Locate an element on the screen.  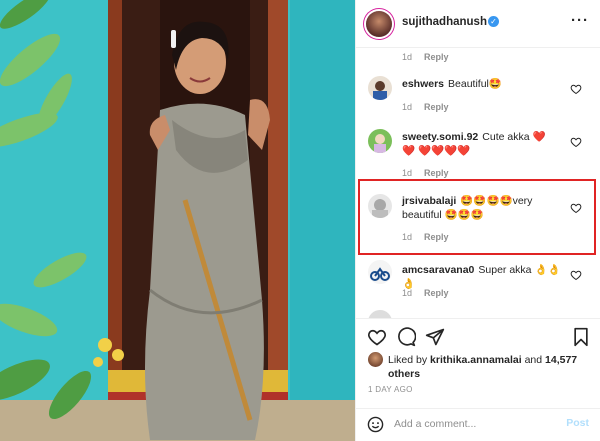
likes-joiner: and is located at coordinates (533, 360).